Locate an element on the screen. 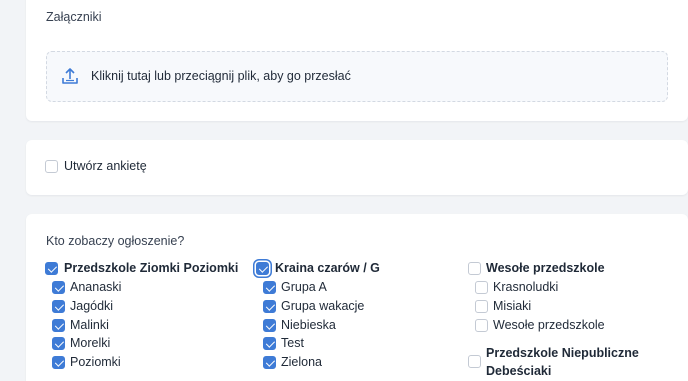 This screenshot has height=381, width=688. subgroup-label-ananaski: Ananaski is located at coordinates (95, 287).